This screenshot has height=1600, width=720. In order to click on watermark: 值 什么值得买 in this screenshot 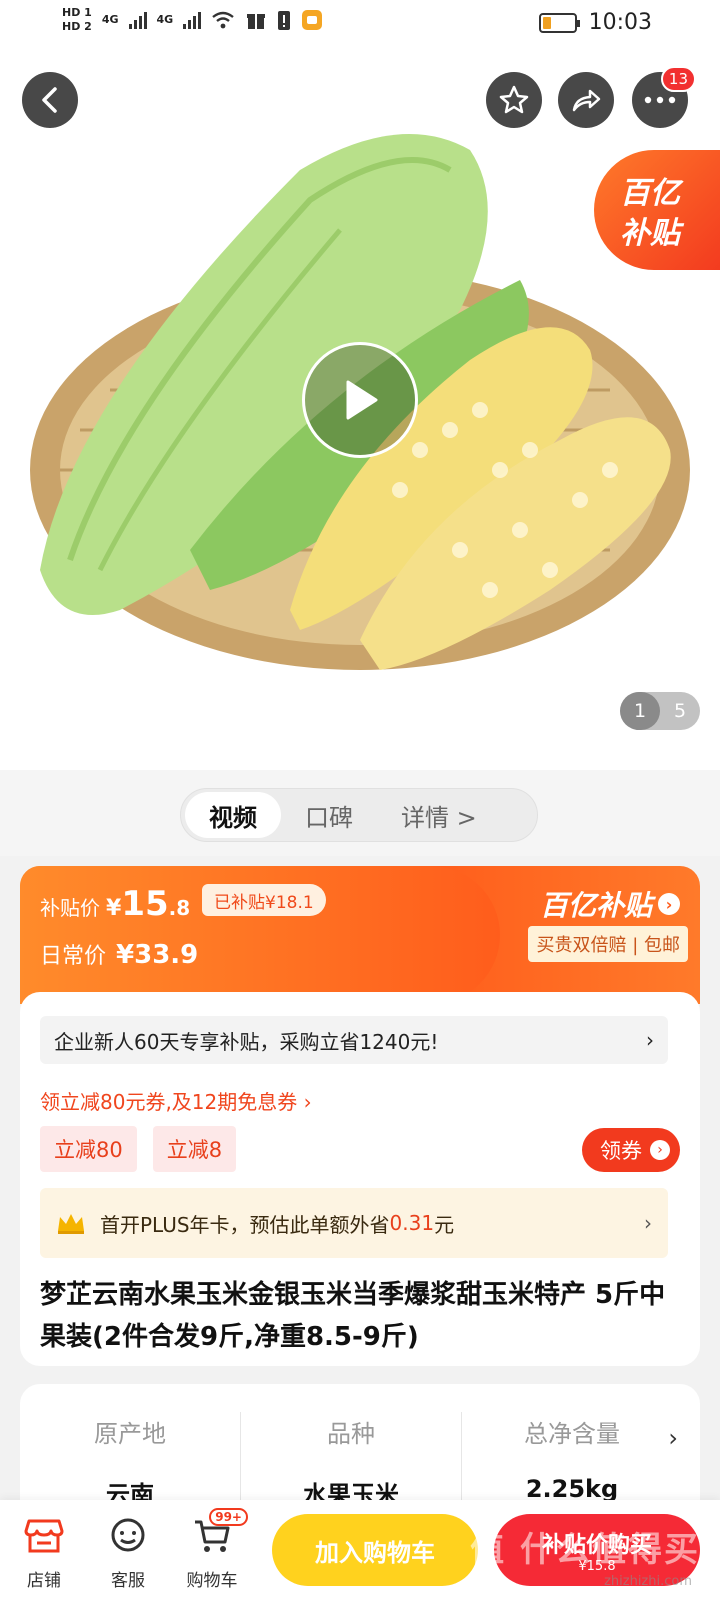, I will do `click(585, 1550)`.